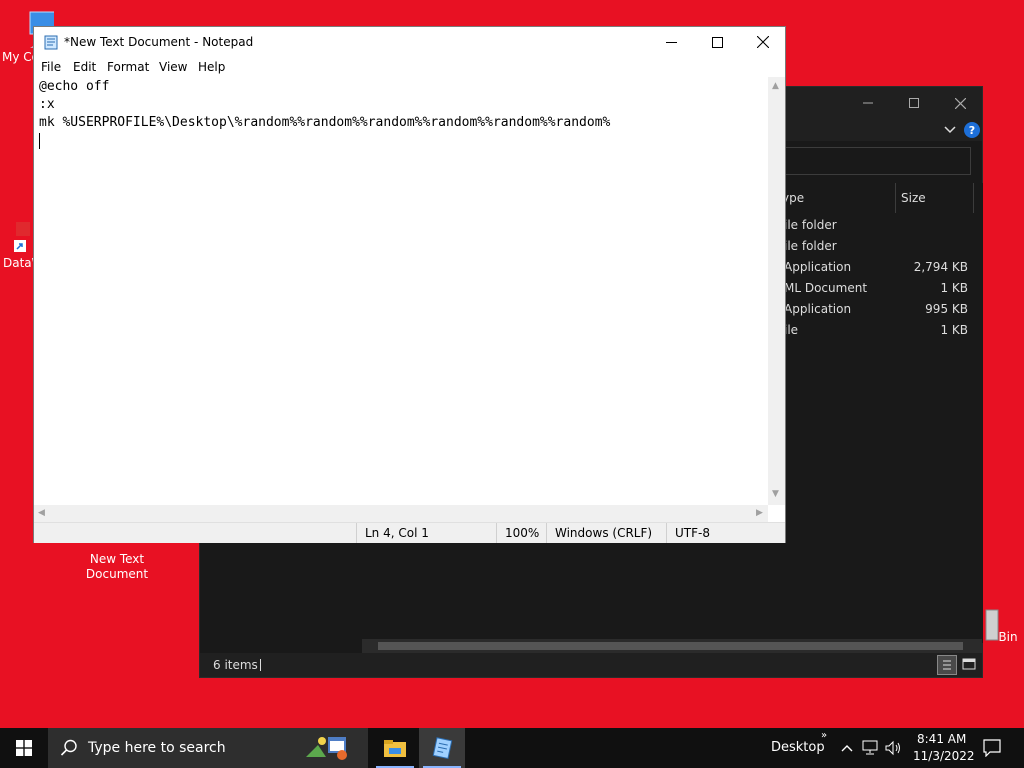 This screenshot has height=768, width=1024. I want to click on status-divider, so click(260, 665).